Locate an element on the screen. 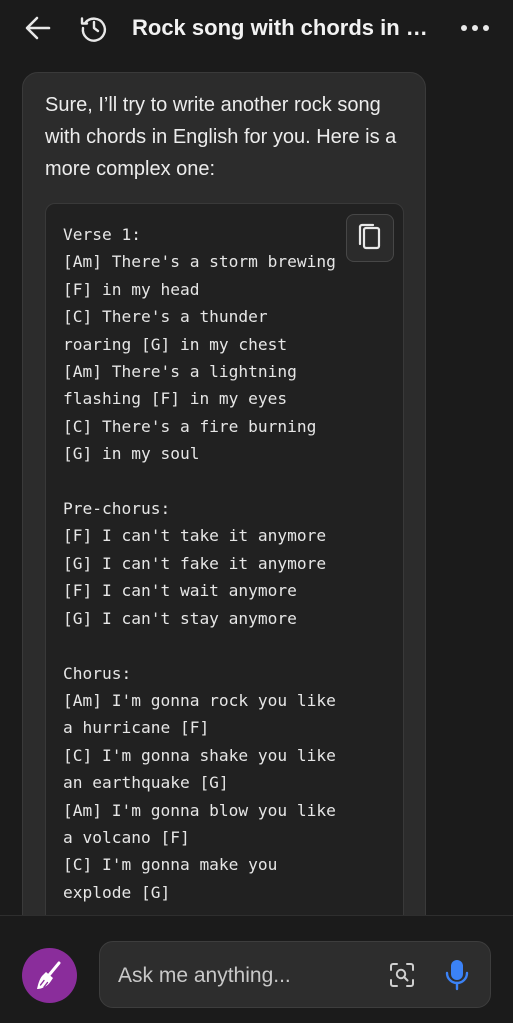 The image size is (513, 1023). more-horizontal-icon is located at coordinates (475, 28).